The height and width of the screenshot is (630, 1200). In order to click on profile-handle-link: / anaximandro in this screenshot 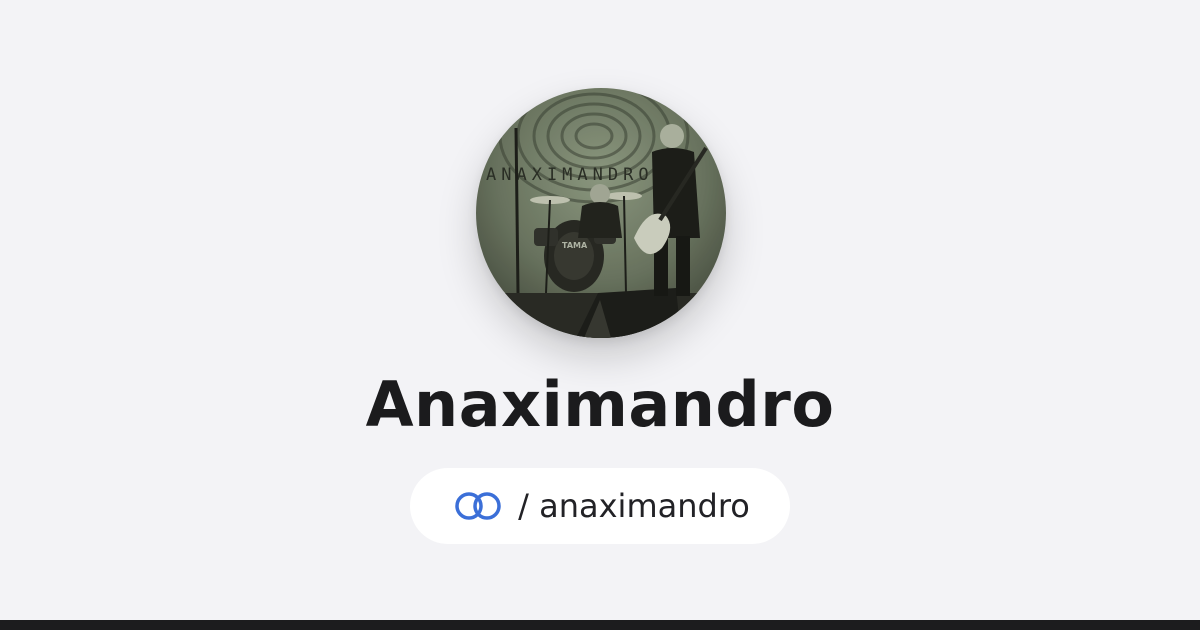, I will do `click(600, 506)`.